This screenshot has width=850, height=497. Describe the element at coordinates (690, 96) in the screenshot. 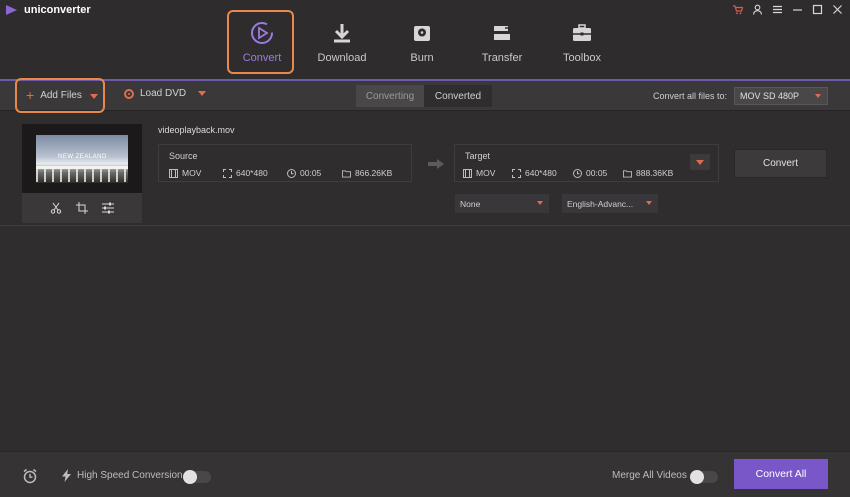

I see `convert-all-to-label: Convert all files to:` at that location.